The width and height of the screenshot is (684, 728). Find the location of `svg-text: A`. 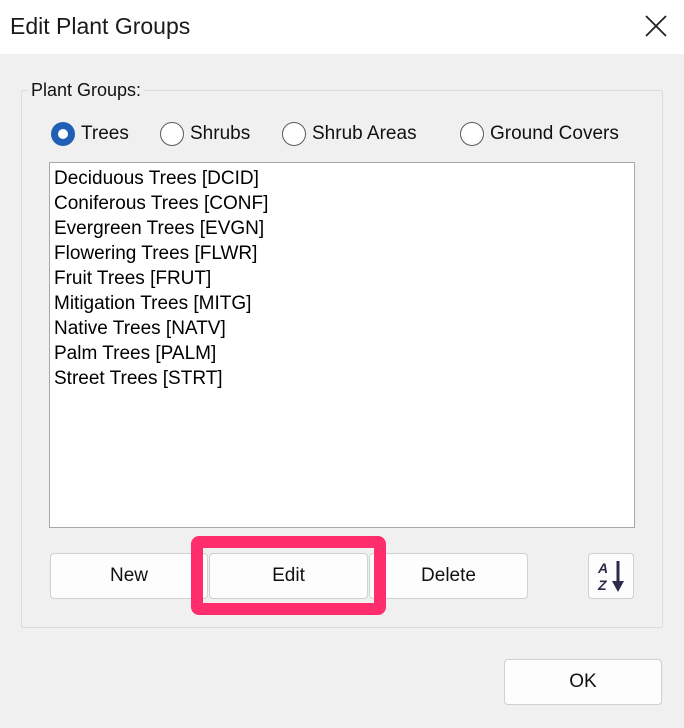

svg-text: A is located at coordinates (602, 568).